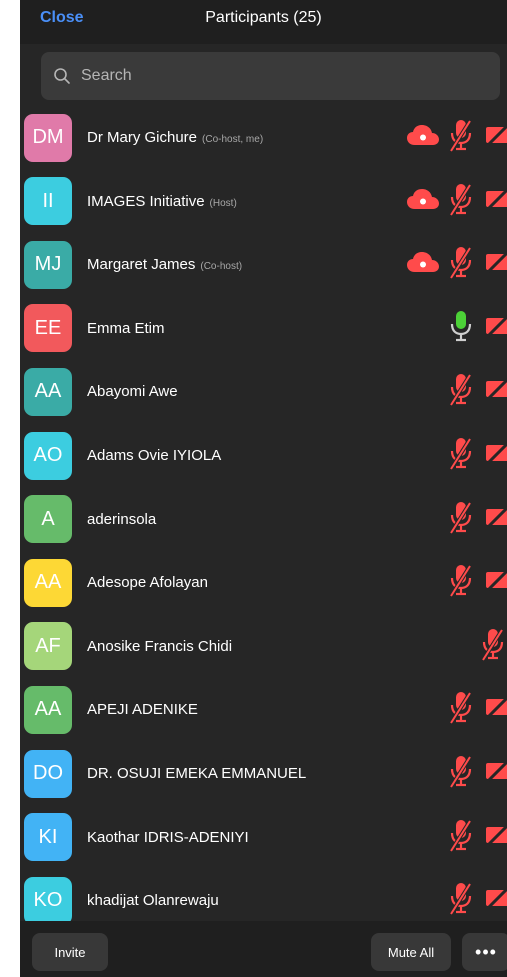  I want to click on search-box, so click(270, 76).